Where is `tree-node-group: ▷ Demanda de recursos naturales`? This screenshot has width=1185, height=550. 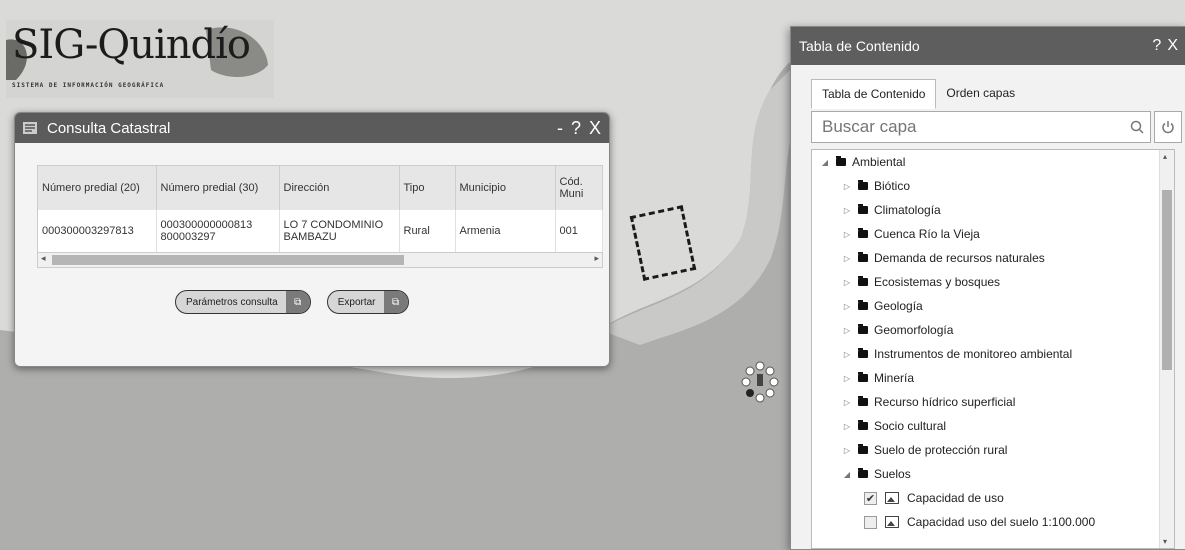 tree-node-group: ▷ Demanda de recursos naturales is located at coordinates (986, 258).